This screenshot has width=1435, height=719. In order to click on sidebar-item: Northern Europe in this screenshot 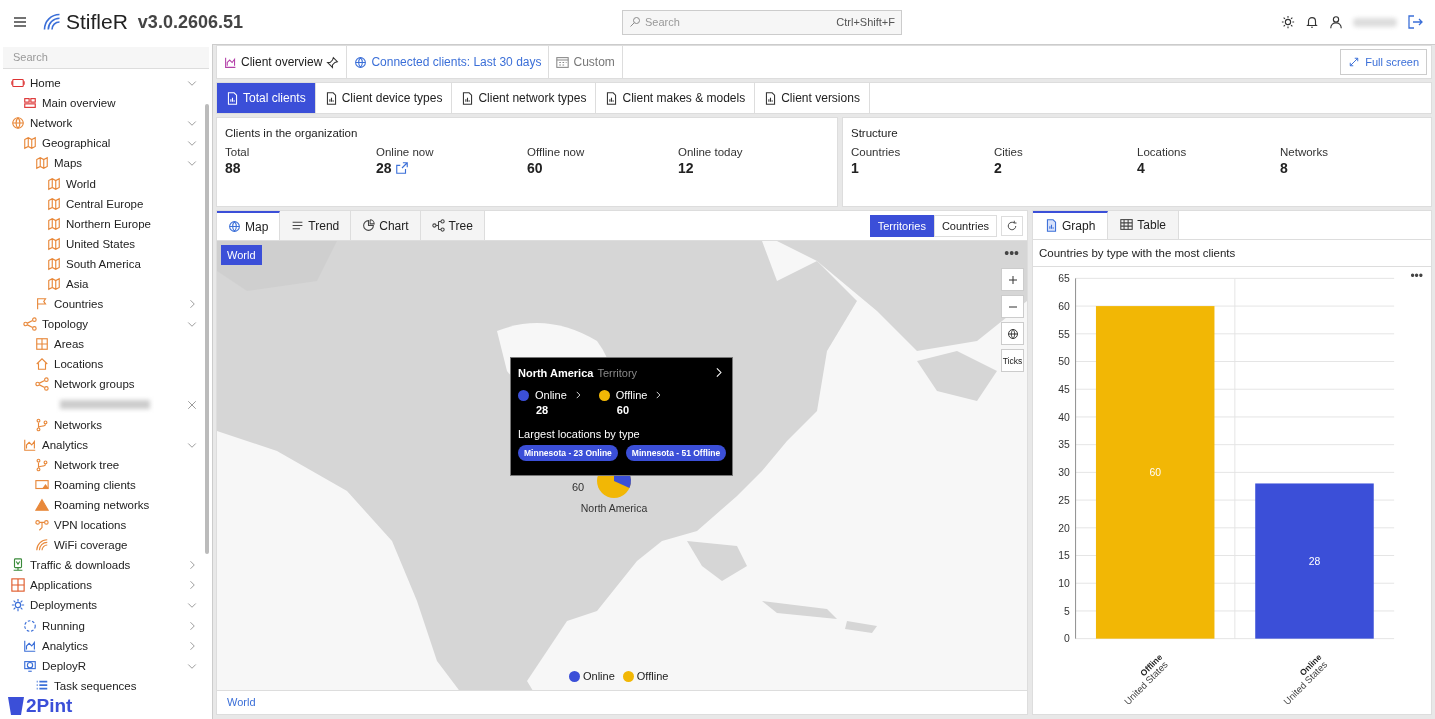, I will do `click(101, 223)`.